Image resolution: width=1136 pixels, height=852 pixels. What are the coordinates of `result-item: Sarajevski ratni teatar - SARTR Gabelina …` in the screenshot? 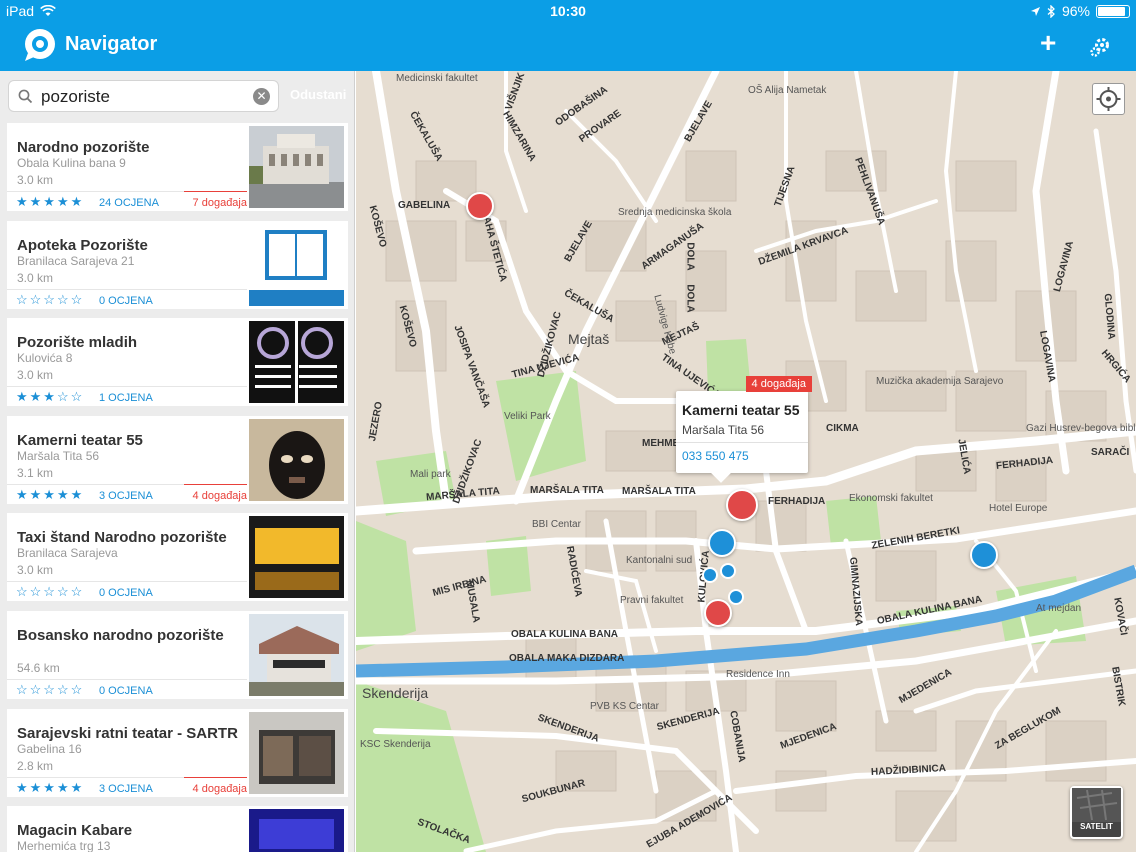 It's located at (177, 752).